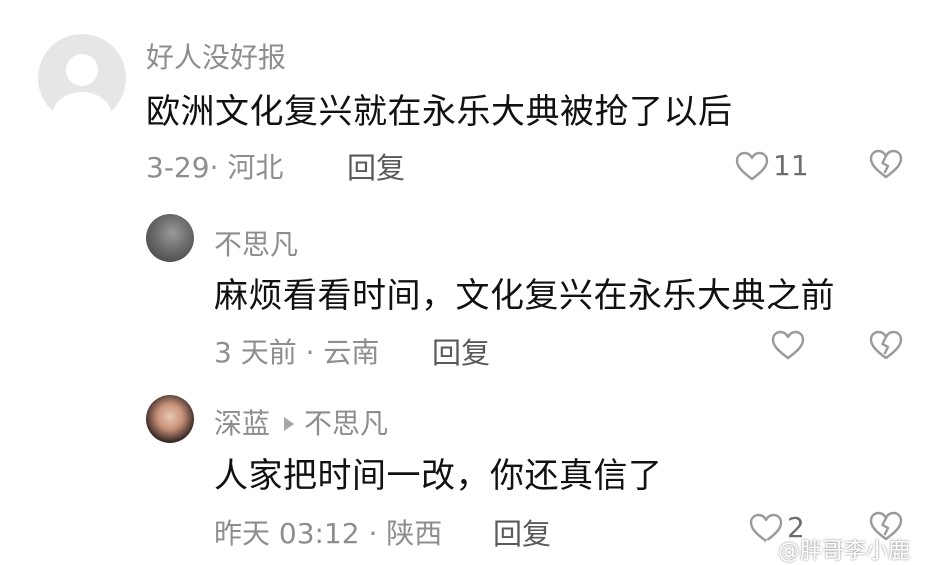 This screenshot has height=565, width=944. Describe the element at coordinates (844, 551) in the screenshot. I see `watermark-text: @胖哥李小鹿` at that location.